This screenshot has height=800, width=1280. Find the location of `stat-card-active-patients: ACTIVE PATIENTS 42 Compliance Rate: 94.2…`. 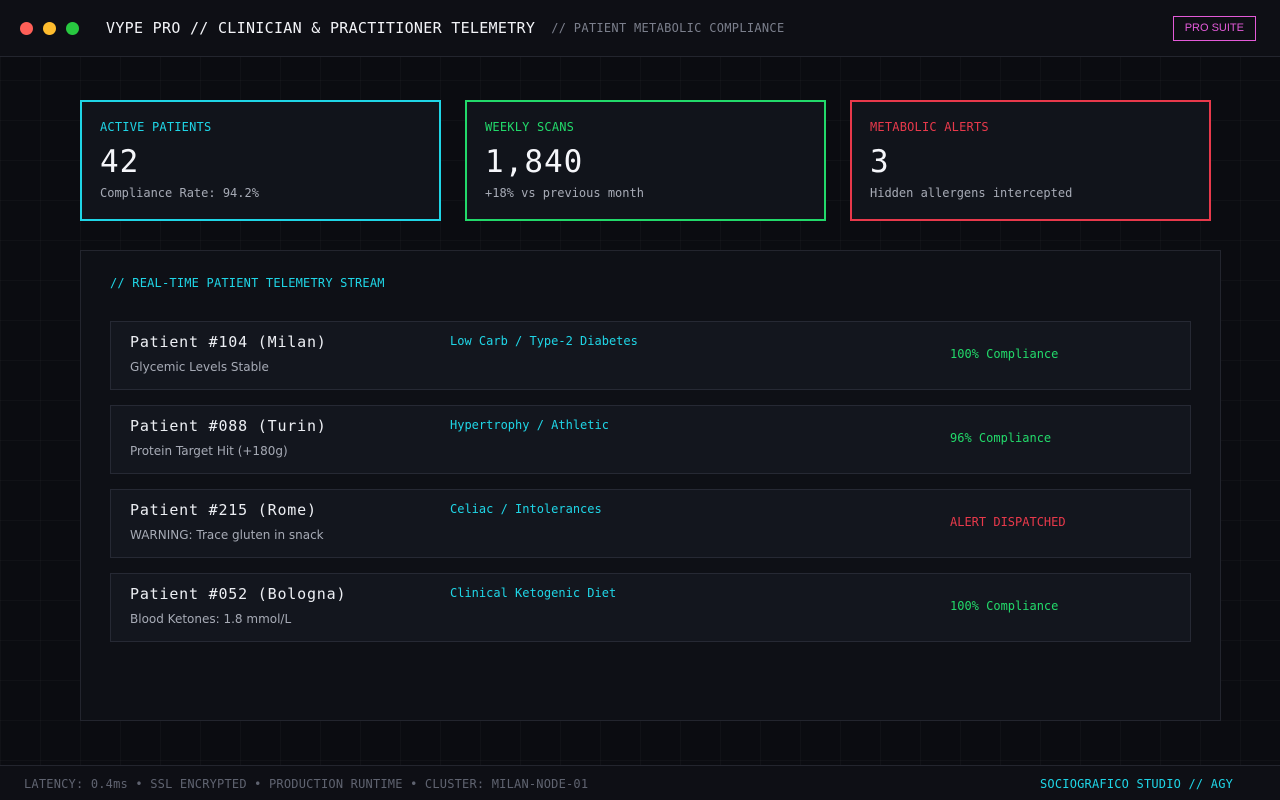

stat-card-active-patients: ACTIVE PATIENTS 42 Compliance Rate: 94.2… is located at coordinates (260, 160).